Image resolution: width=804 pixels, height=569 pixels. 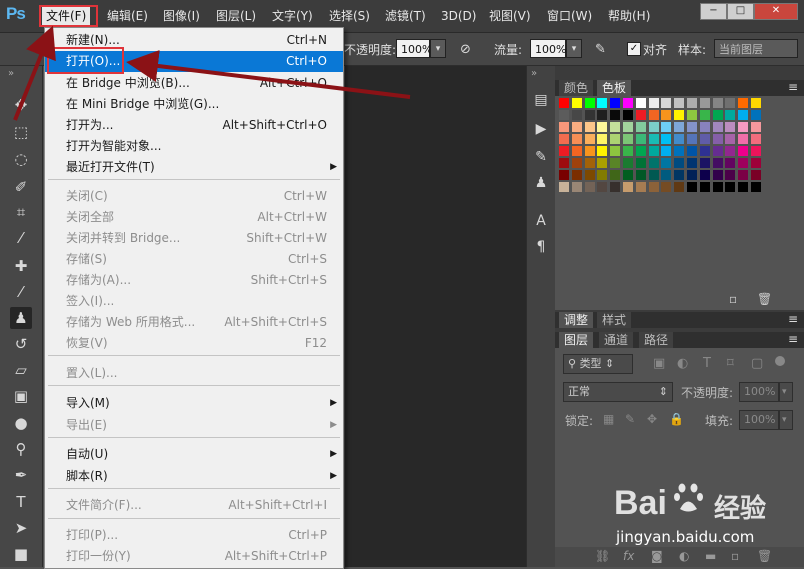 I want to click on arrow-to-file-menu, so click(x=34, y=73).